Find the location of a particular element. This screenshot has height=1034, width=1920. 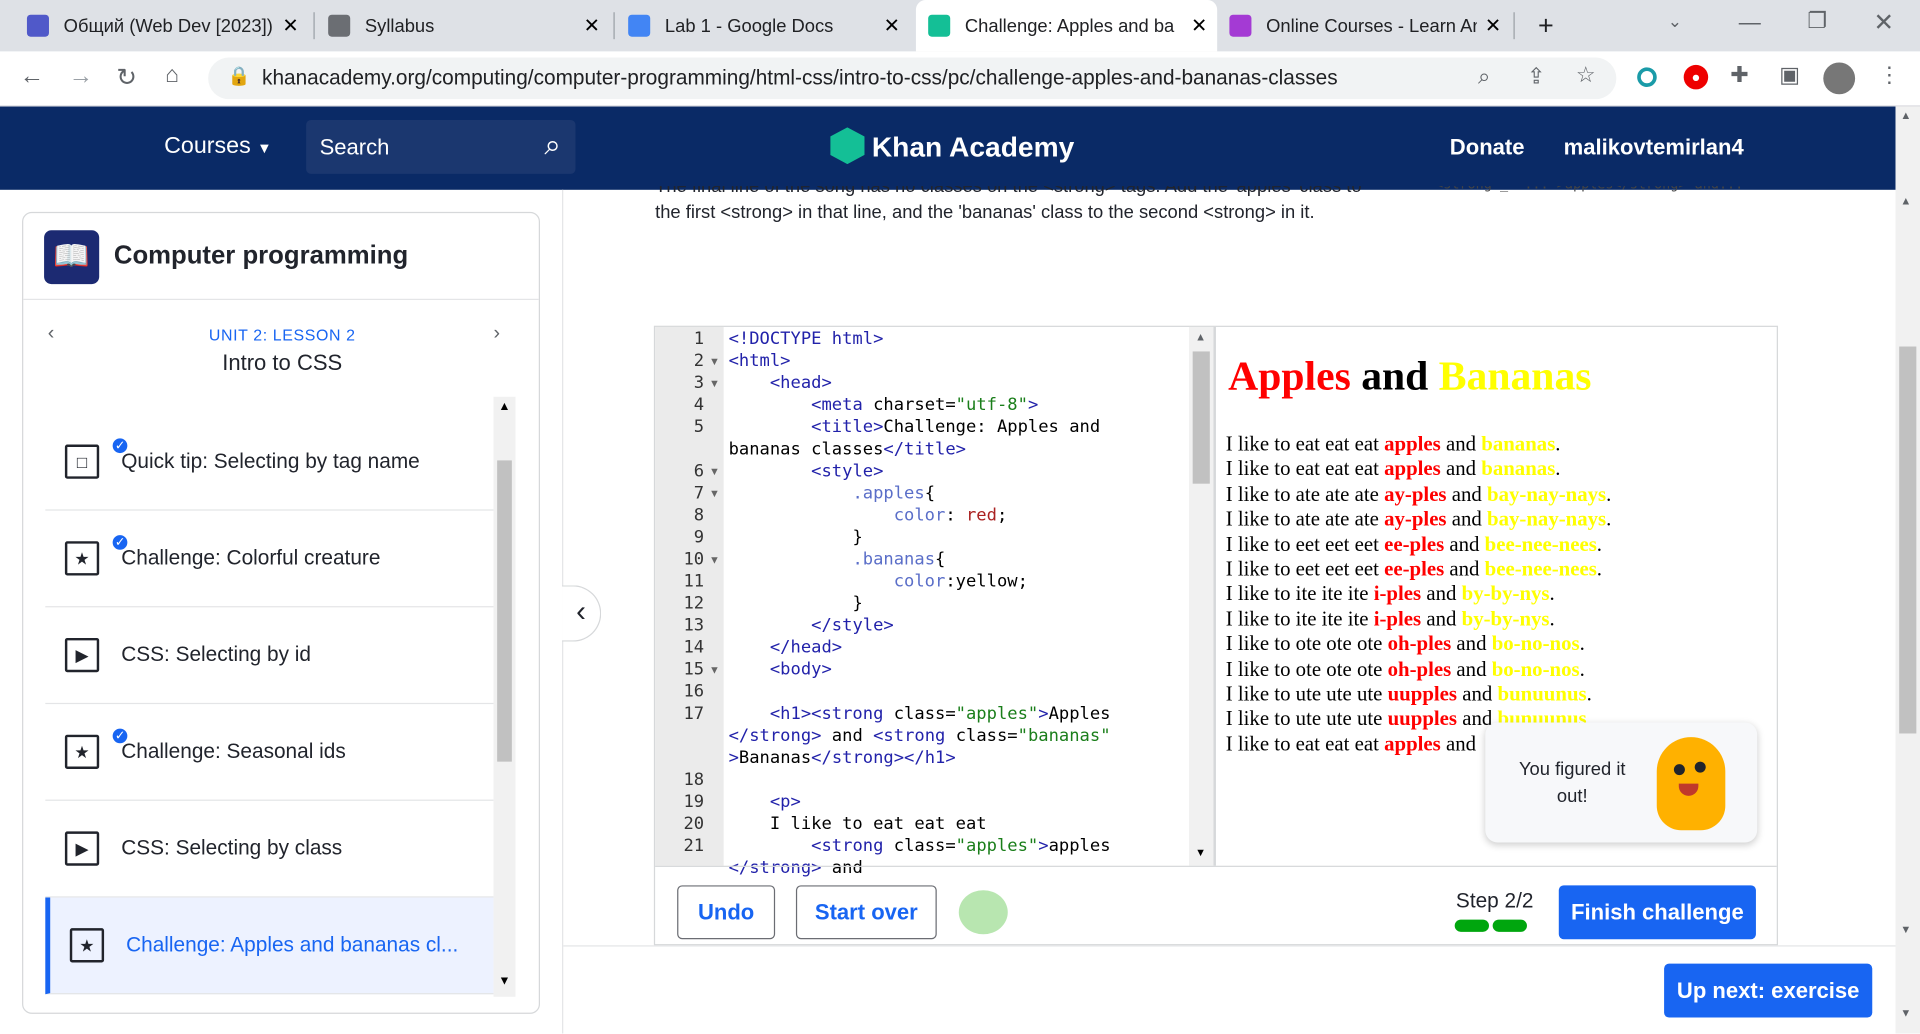

code-line: <h1><strong class="apples">Apples is located at coordinates (920, 714).